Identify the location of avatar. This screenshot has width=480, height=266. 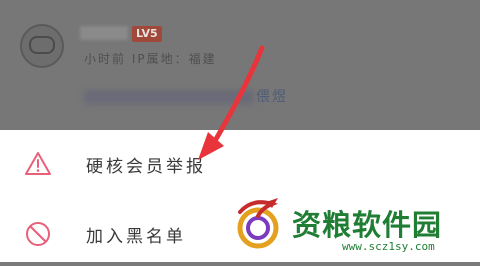
(42, 46).